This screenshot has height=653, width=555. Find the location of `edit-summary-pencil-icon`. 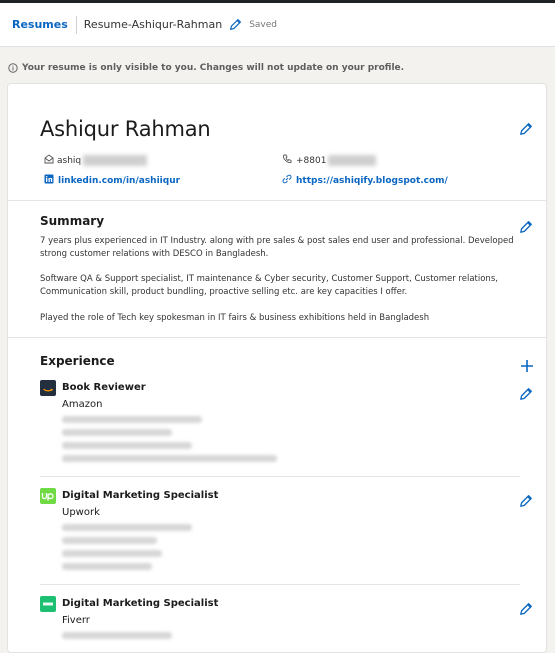

edit-summary-pencil-icon is located at coordinates (526, 227).